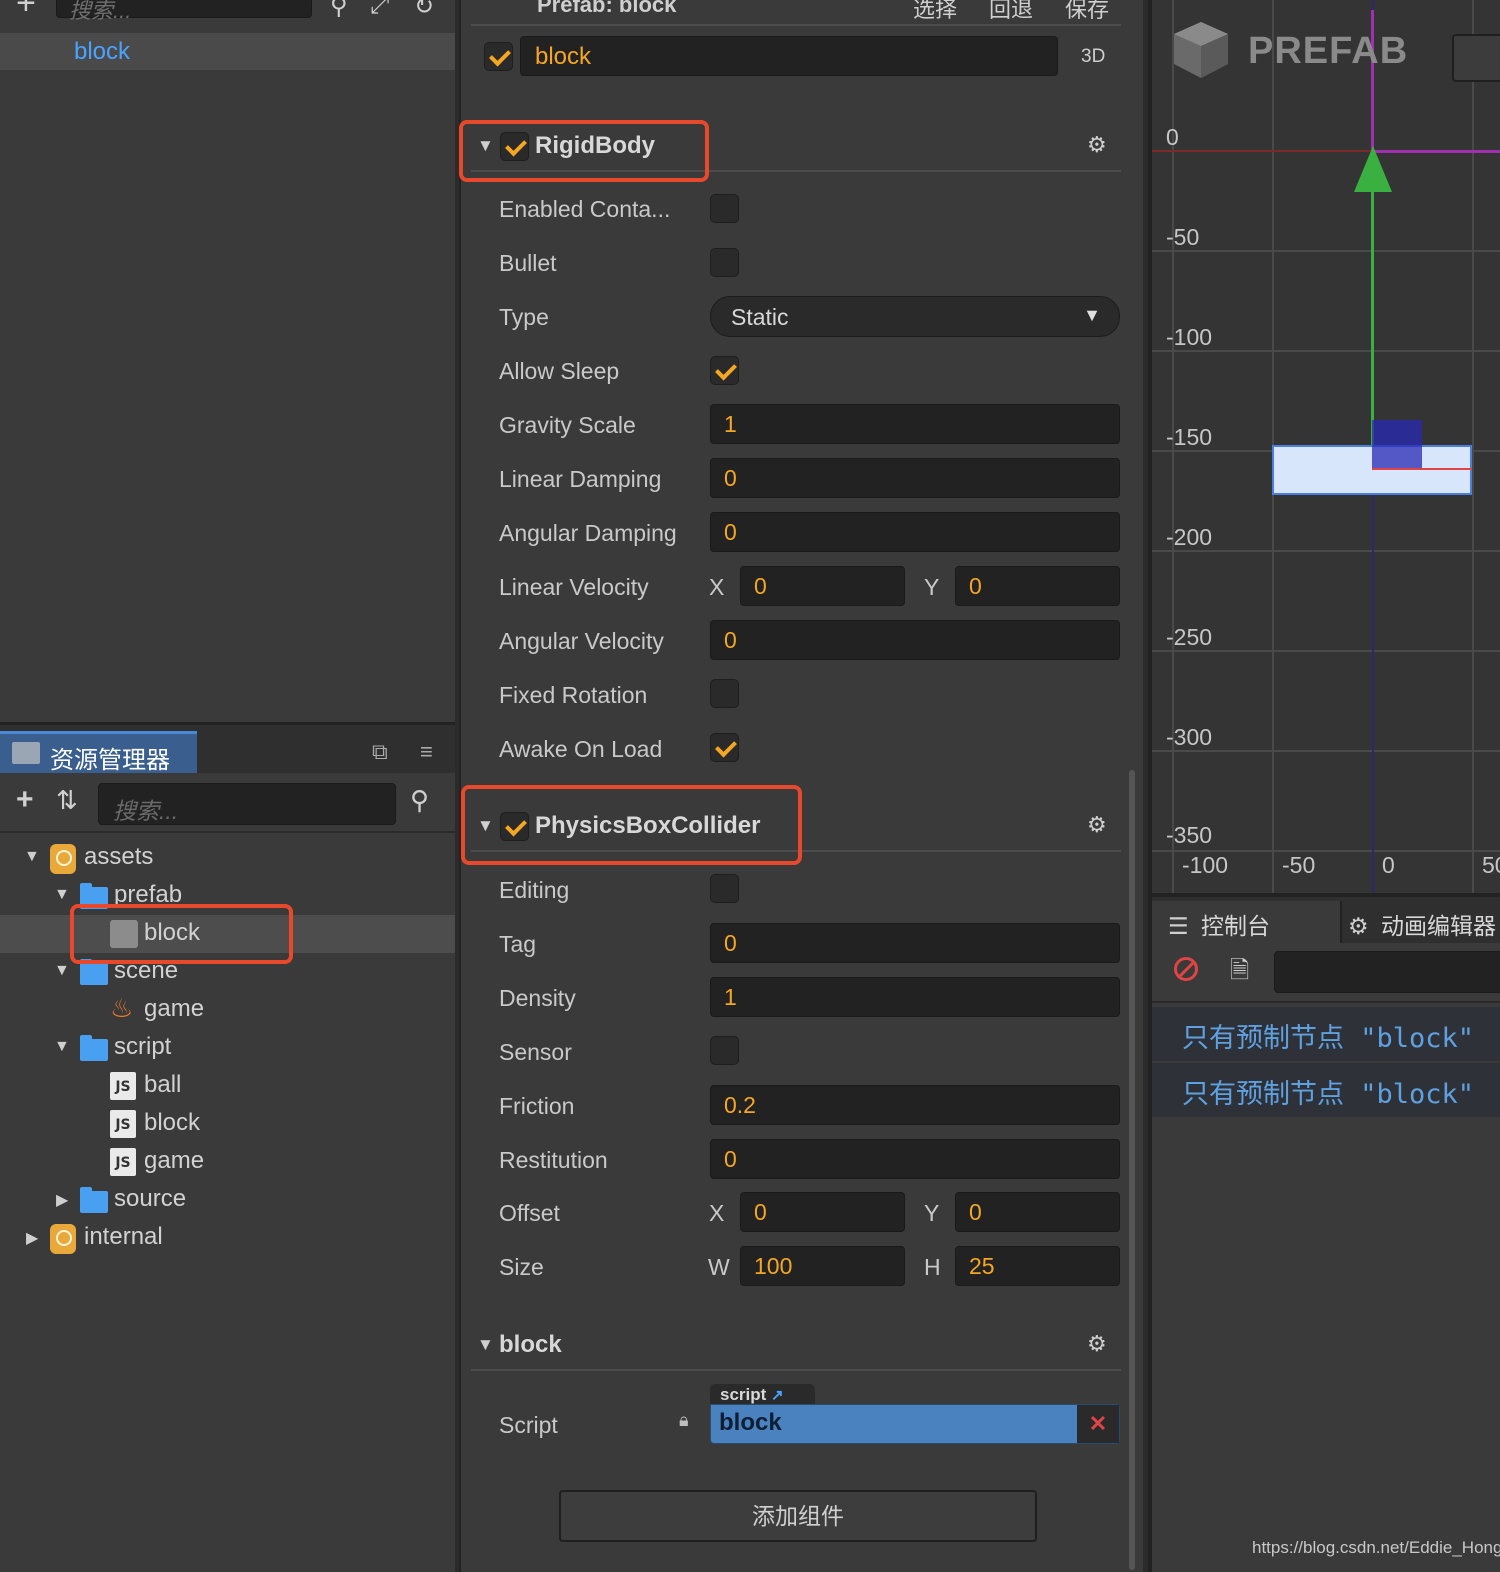 Image resolution: width=1500 pixels, height=1572 pixels. Describe the element at coordinates (777, 1395) in the screenshot. I see `external-link-icon: ↗` at that location.